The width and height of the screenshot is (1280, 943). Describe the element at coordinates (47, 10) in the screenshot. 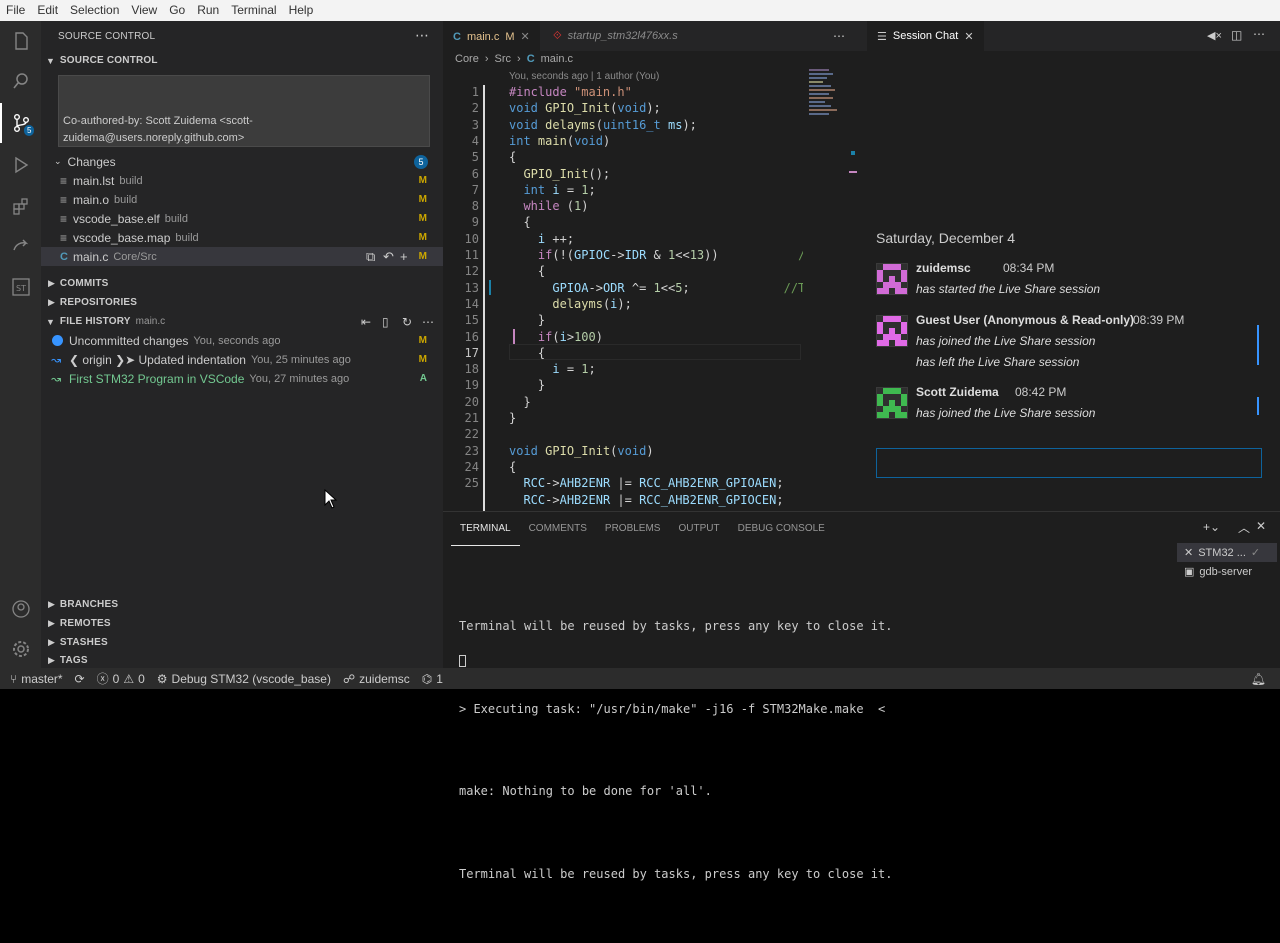

I see `menu-edit: Edit` at that location.